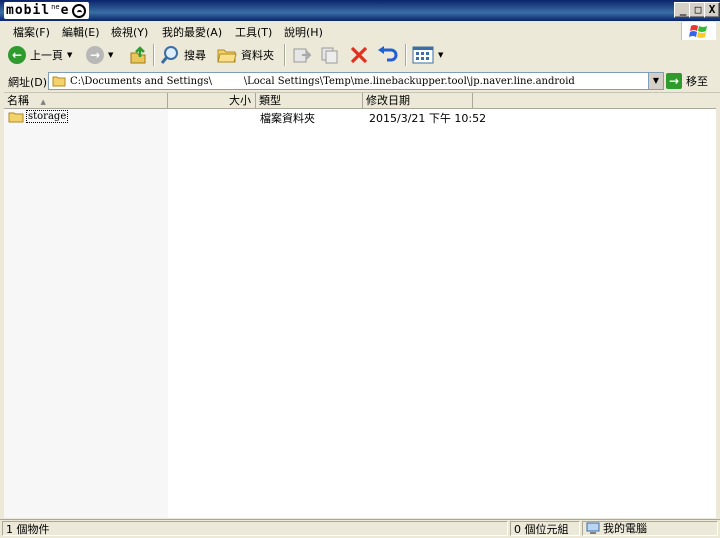  I want to click on undo-icon, so click(388, 54).